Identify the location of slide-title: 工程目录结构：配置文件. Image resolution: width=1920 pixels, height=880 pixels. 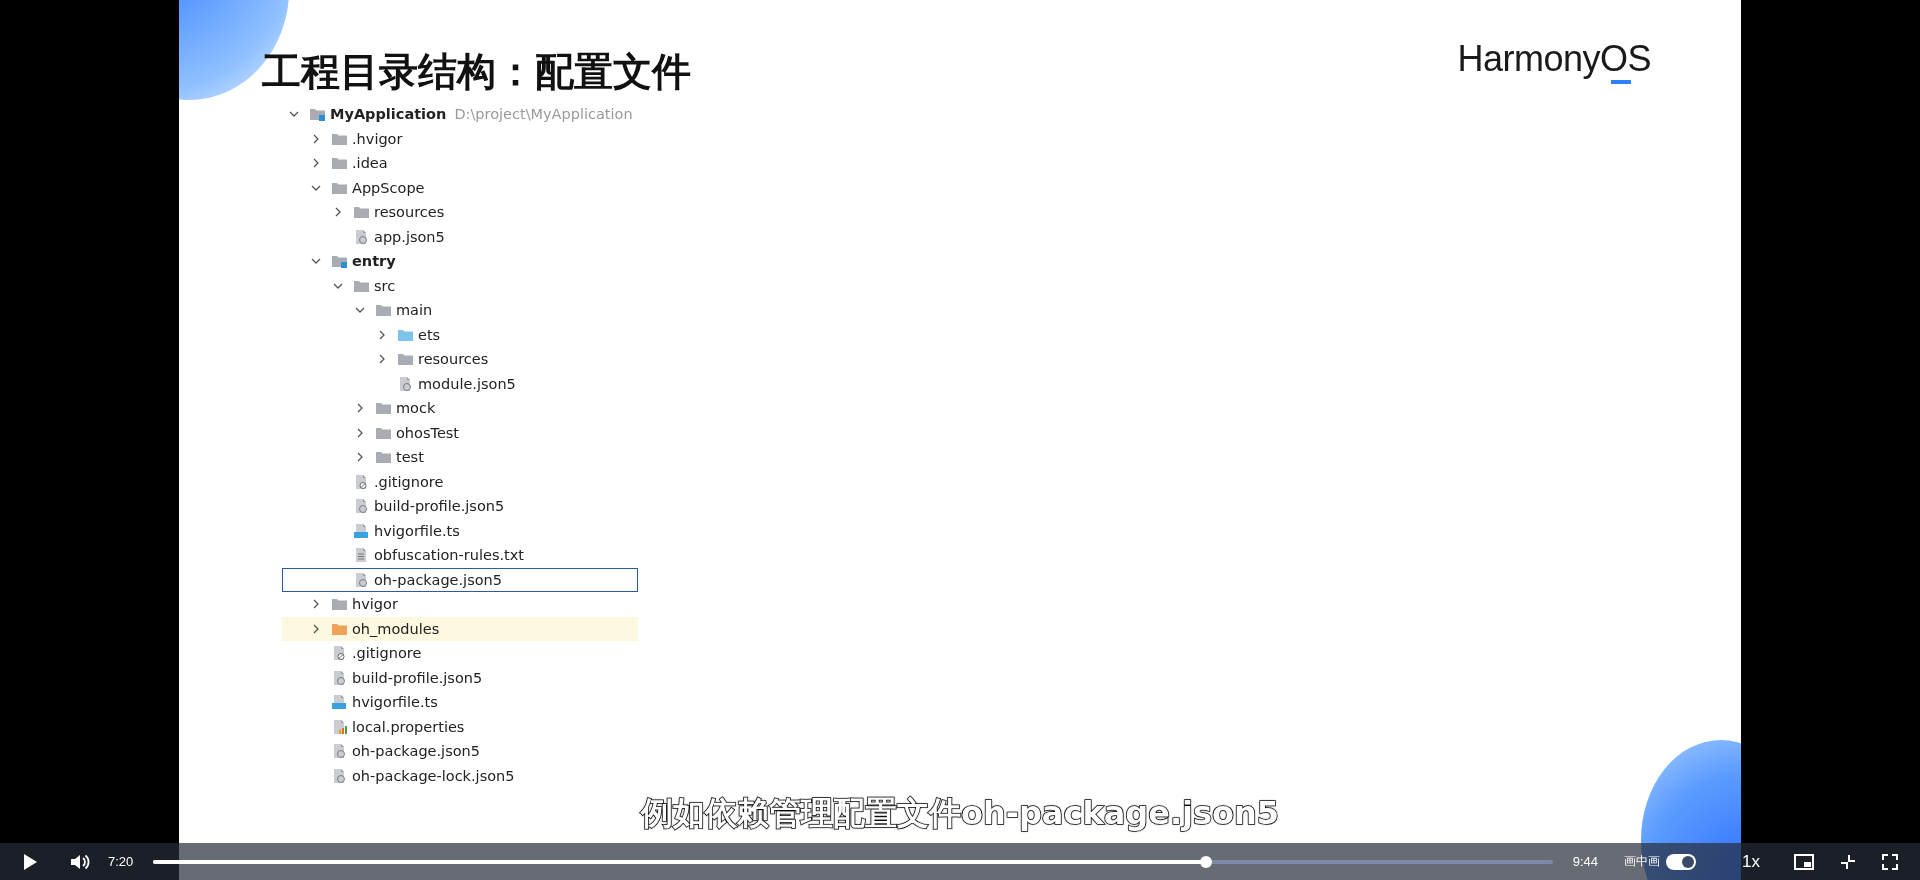
(476, 72).